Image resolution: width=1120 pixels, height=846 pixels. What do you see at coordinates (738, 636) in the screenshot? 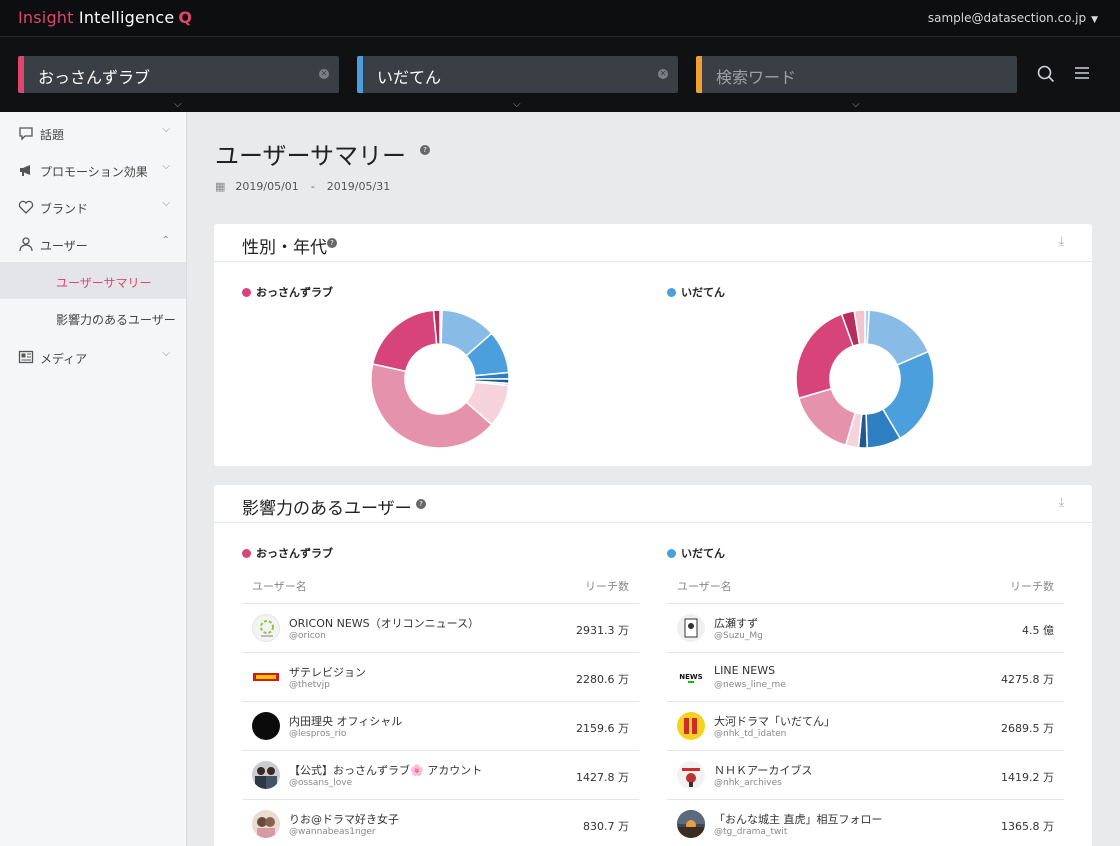
I see `user-handle: @Suzu_Mg` at bounding box center [738, 636].